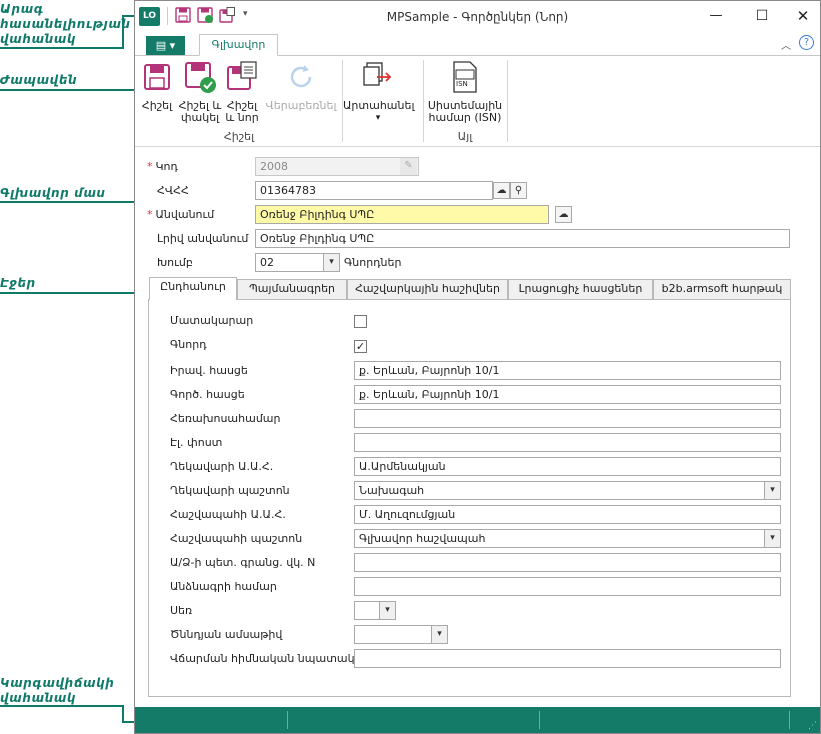  What do you see at coordinates (157, 105) in the screenshot?
I see `save-label: Հիշել` at bounding box center [157, 105].